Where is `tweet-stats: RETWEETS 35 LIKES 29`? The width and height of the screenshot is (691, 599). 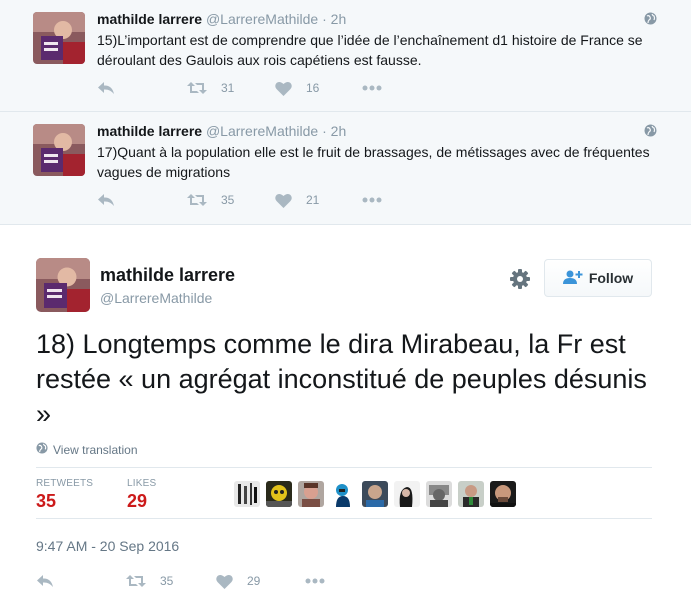
tweet-stats: RETWEETS 35 LIKES 29 is located at coordinates (344, 493).